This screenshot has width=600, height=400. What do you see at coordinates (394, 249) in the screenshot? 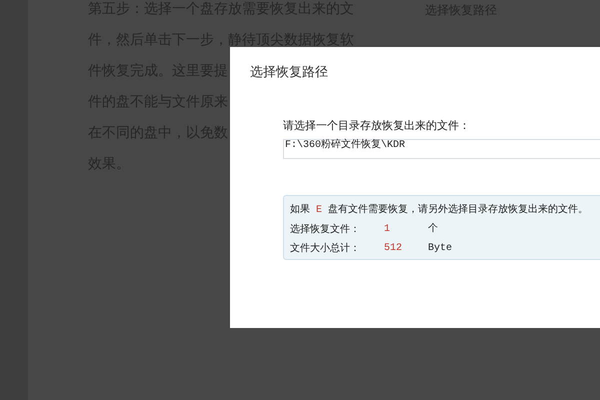
I see `stat-value: 512` at bounding box center [394, 249].